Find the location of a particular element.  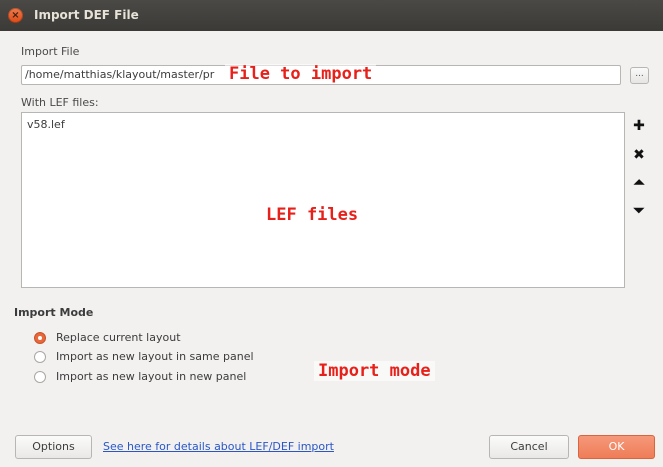

import-file-label: Import File is located at coordinates (50, 51).